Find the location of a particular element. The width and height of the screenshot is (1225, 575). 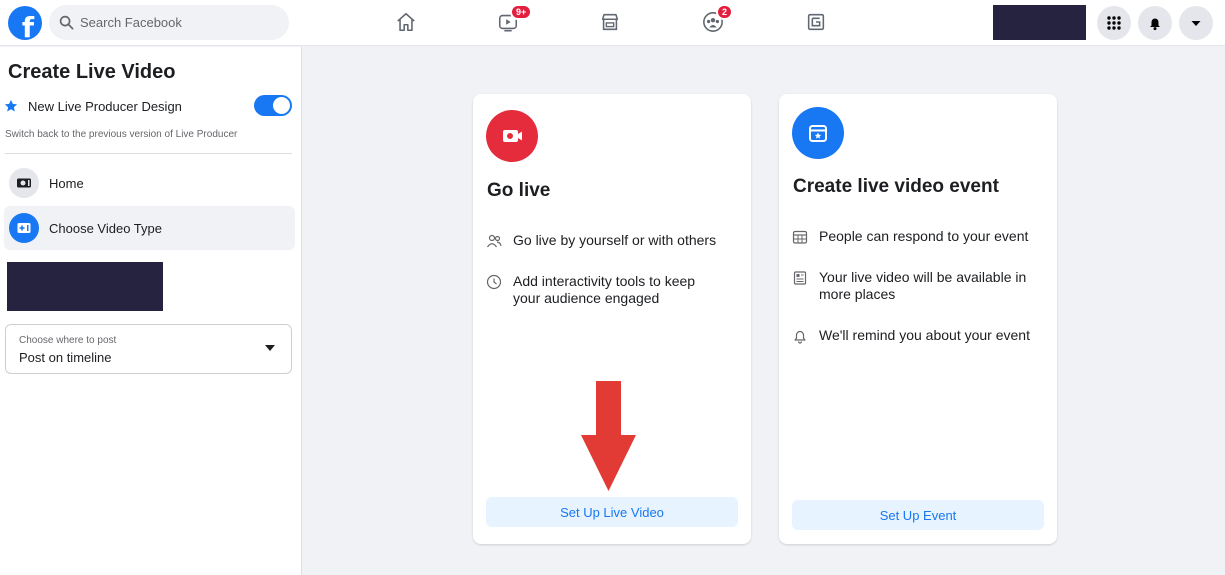

nav-gaming is located at coordinates (816, 22).